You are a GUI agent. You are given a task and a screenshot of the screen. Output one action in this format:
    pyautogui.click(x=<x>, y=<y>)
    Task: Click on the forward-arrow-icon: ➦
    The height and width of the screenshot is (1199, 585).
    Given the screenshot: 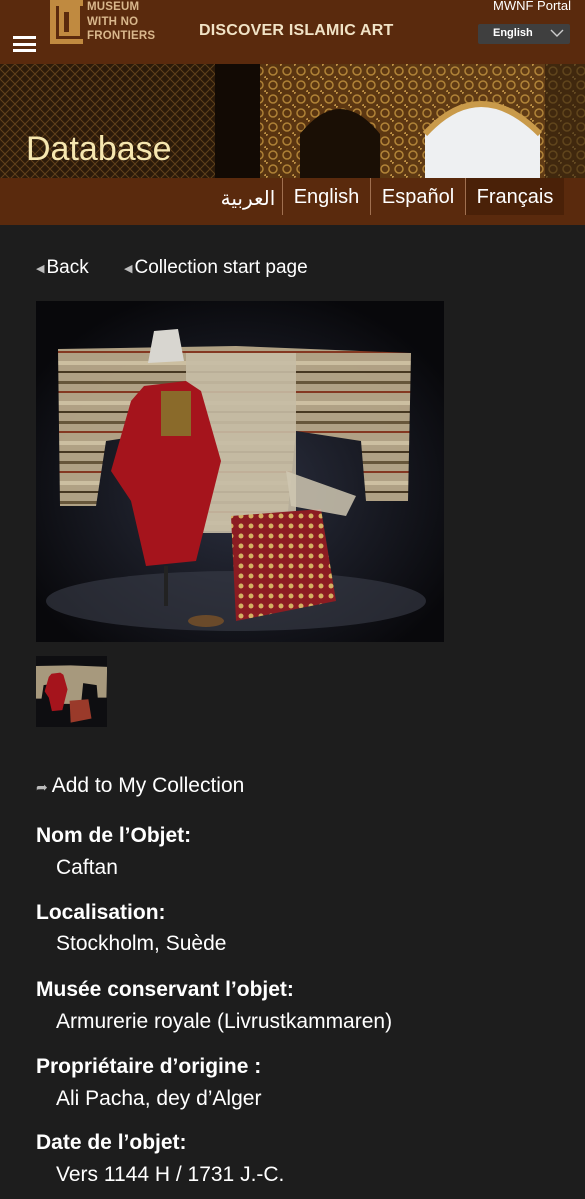 What is the action you would take?
    pyautogui.click(x=42, y=787)
    